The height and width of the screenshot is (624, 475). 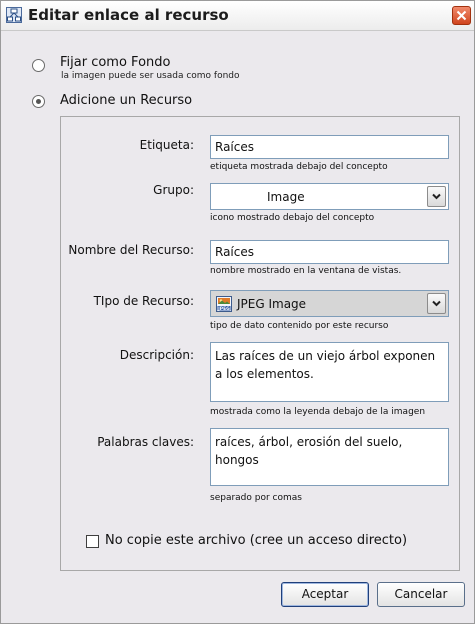 I want to click on resource-type-dropdown-button, so click(x=436, y=303).